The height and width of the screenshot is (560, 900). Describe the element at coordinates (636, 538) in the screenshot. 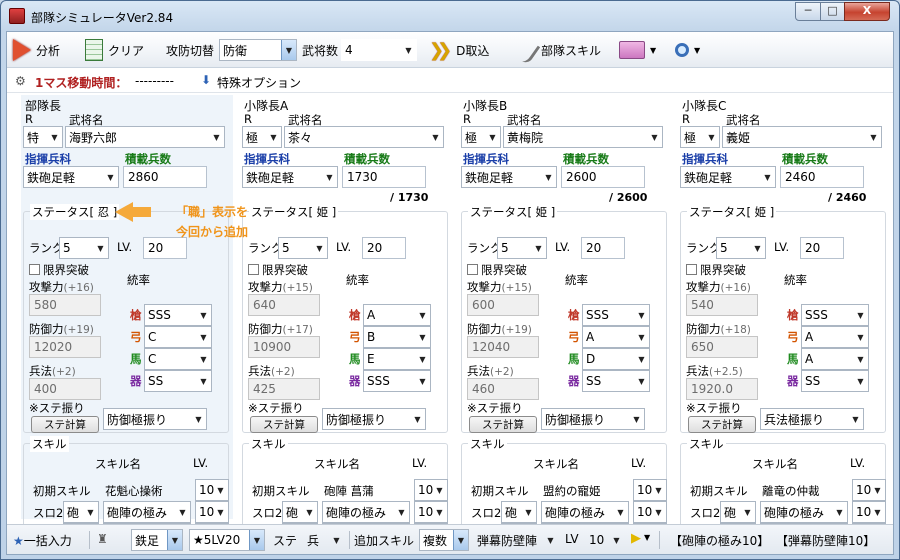

I see `apply-play-icon: ▶` at that location.